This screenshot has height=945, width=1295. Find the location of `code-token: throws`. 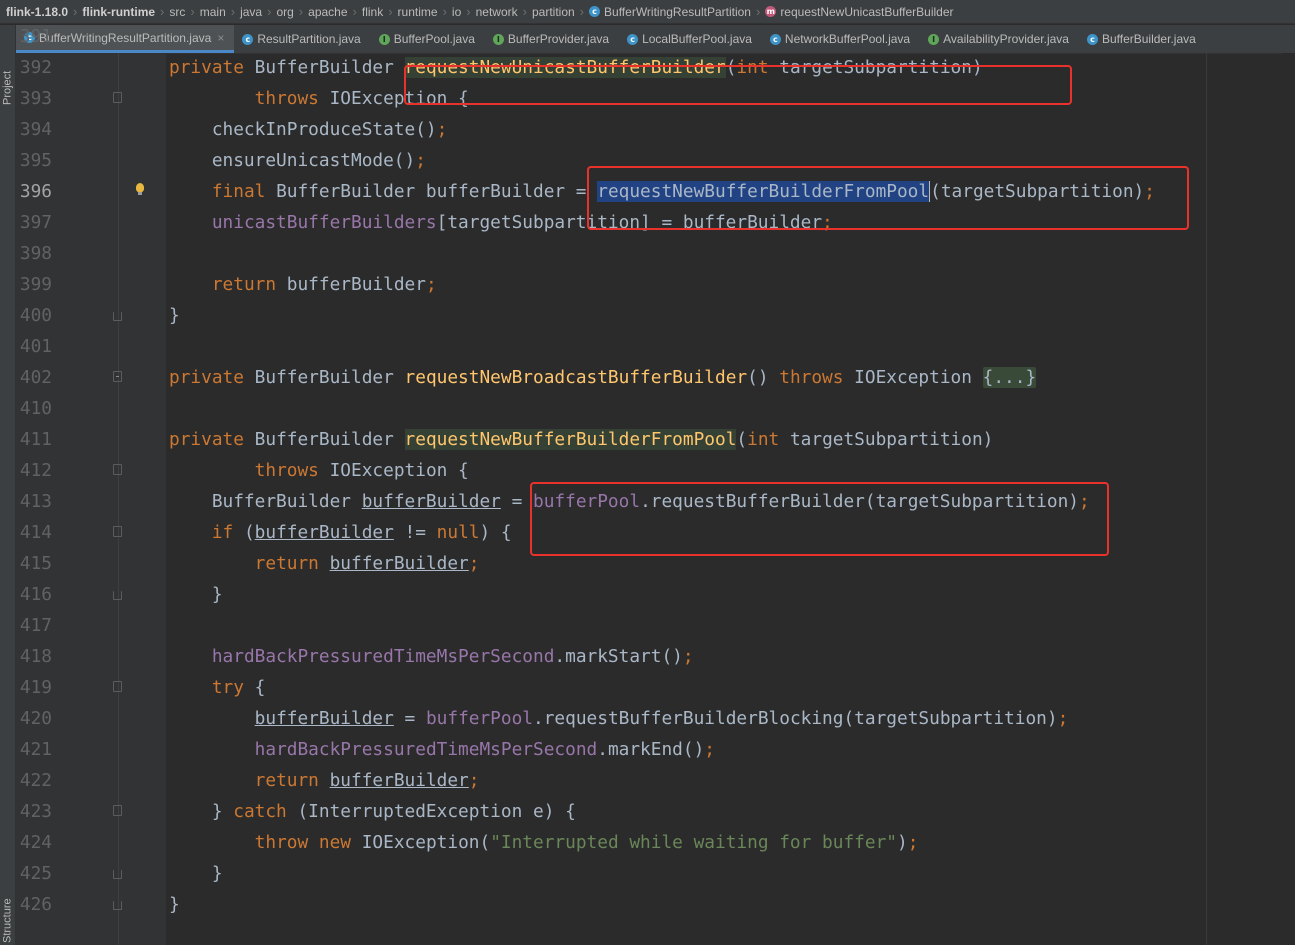

code-token: throws is located at coordinates (817, 377).